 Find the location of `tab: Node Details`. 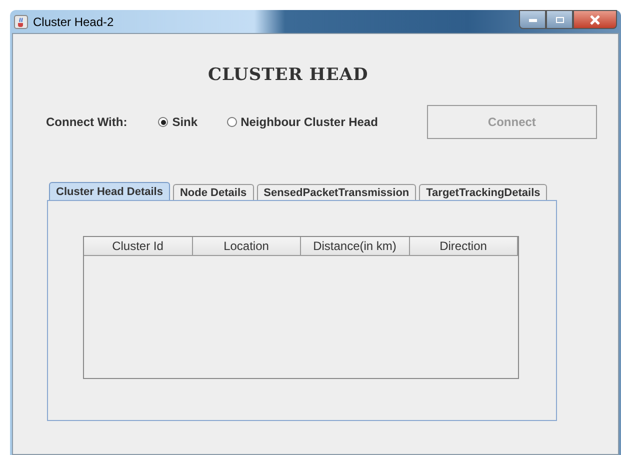

tab: Node Details is located at coordinates (213, 192).